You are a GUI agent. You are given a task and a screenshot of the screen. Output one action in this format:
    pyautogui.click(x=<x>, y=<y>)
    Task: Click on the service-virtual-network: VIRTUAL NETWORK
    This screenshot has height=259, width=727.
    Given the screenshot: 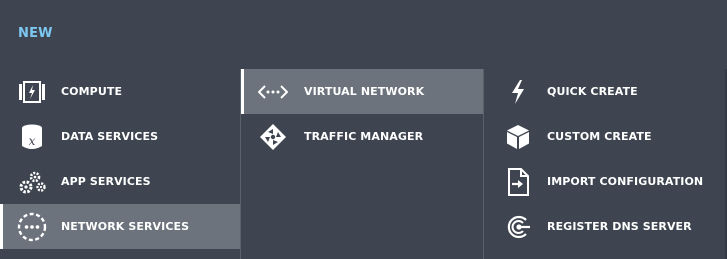 What is the action you would take?
    pyautogui.click(x=362, y=91)
    